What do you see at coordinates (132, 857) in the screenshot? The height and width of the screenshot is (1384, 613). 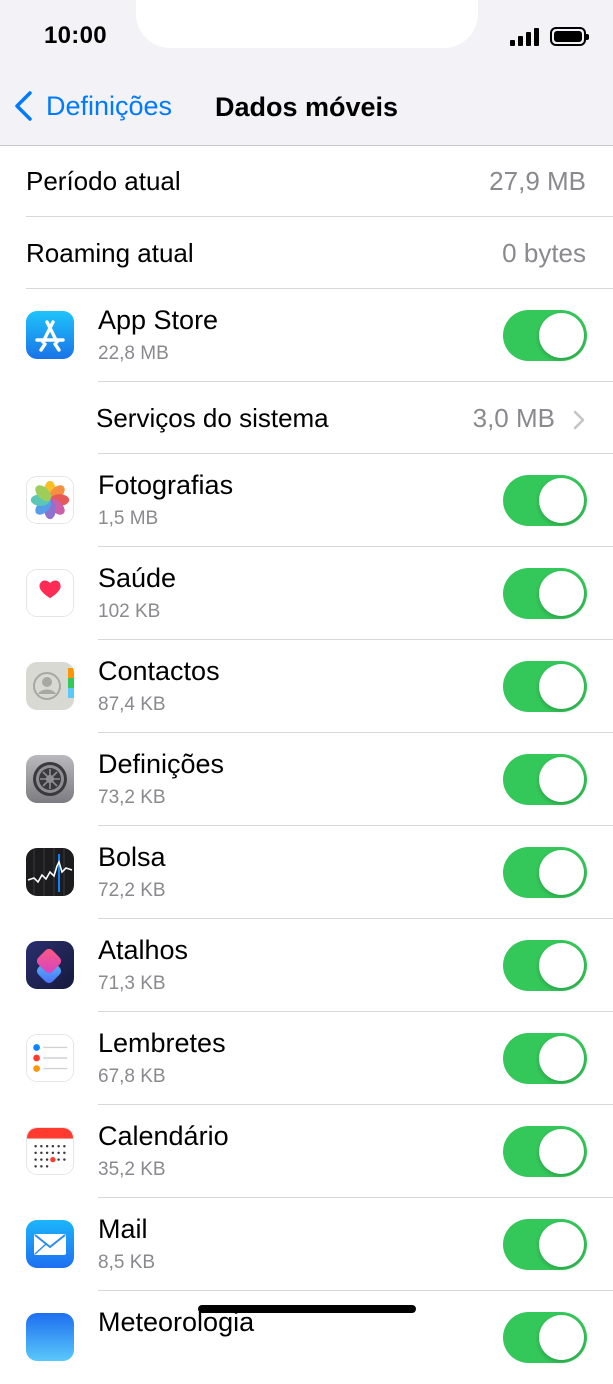 I see `app-name: Bolsa` at bounding box center [132, 857].